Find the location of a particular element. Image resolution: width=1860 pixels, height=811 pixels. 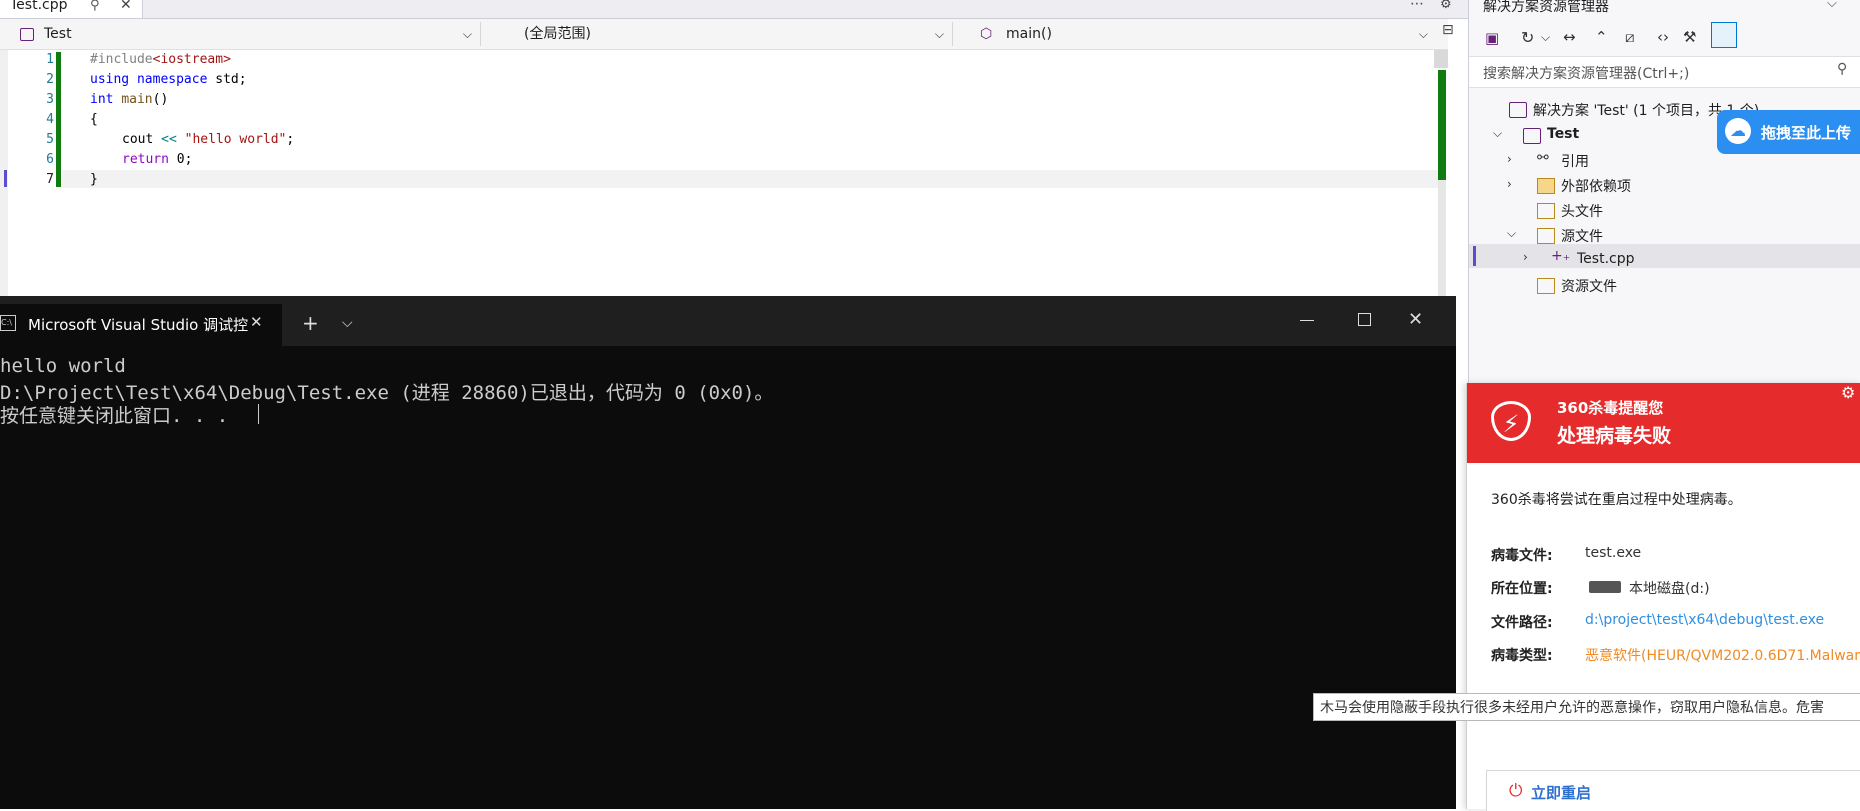

tree-item-resource-files: 资源文件 is located at coordinates (1589, 286).